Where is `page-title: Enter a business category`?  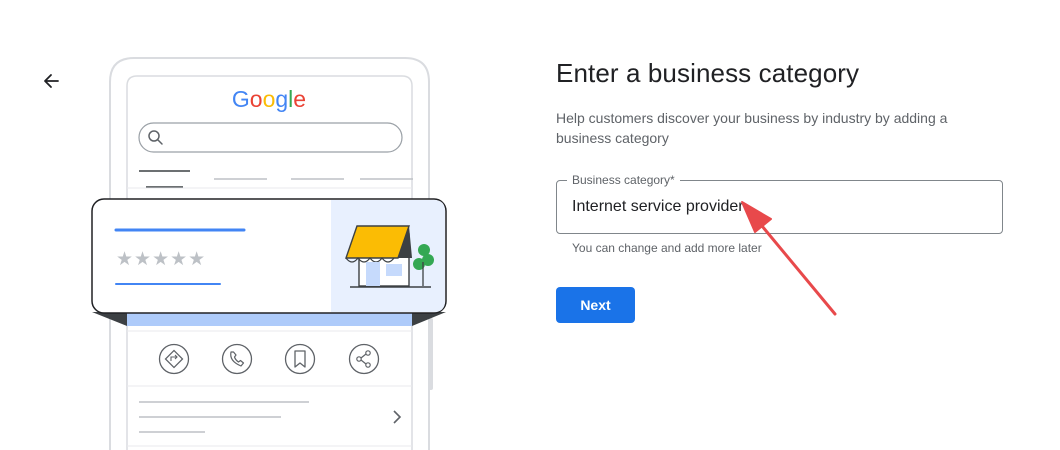 page-title: Enter a business category is located at coordinates (708, 73).